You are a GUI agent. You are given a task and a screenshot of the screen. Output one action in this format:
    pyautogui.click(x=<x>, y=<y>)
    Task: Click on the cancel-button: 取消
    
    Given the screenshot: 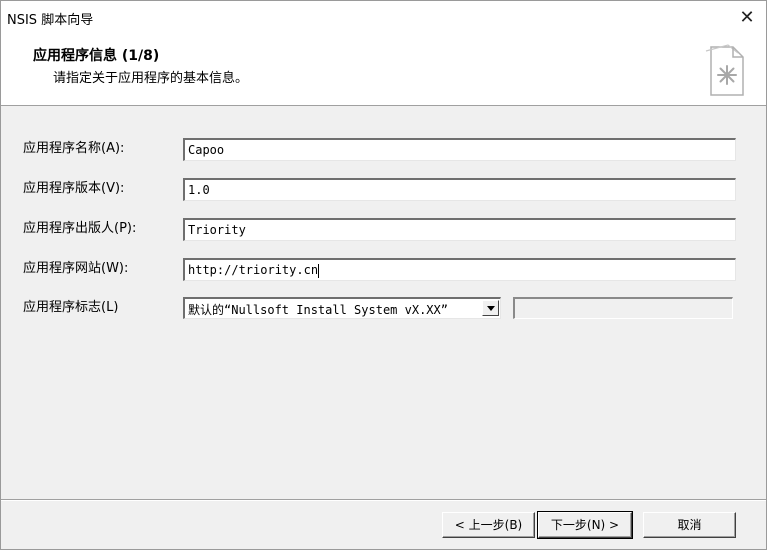 What is the action you would take?
    pyautogui.click(x=689, y=525)
    